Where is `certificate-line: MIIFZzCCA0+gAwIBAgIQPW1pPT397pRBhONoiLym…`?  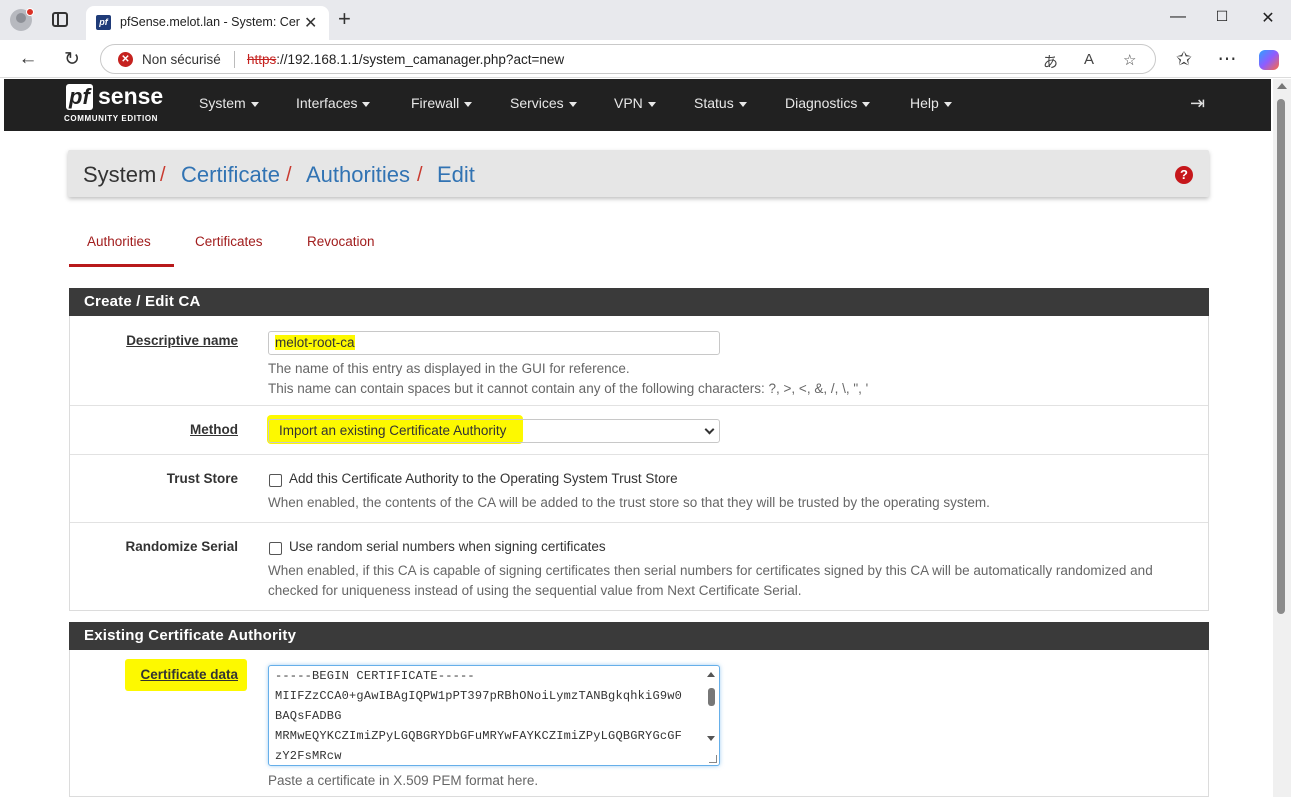 certificate-line: MIIFZzCCA0+gAwIBAgIQPW1pPT397pRBhONoiLym… is located at coordinates (479, 696).